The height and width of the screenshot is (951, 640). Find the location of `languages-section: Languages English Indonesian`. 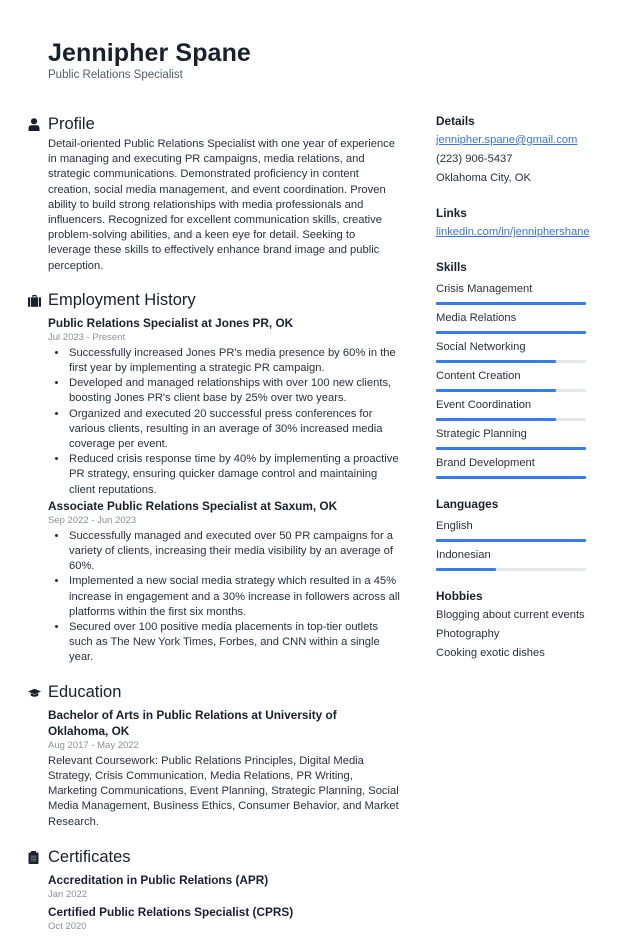

languages-section: Languages English Indonesian is located at coordinates (526, 536).